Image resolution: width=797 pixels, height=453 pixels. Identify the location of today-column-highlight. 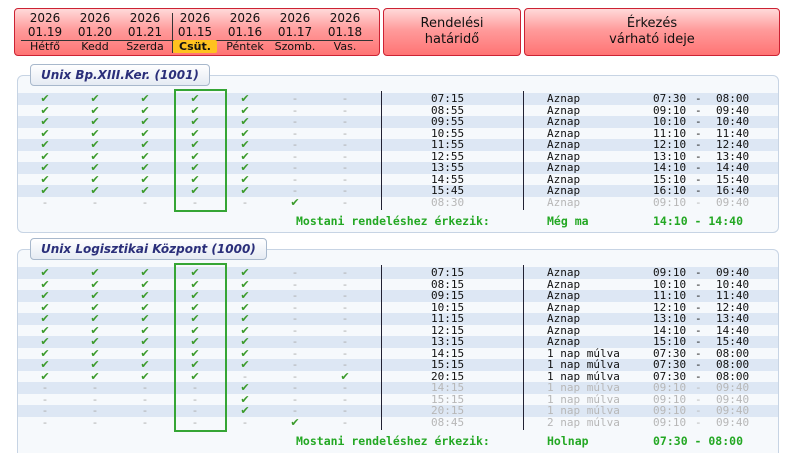
(200, 347).